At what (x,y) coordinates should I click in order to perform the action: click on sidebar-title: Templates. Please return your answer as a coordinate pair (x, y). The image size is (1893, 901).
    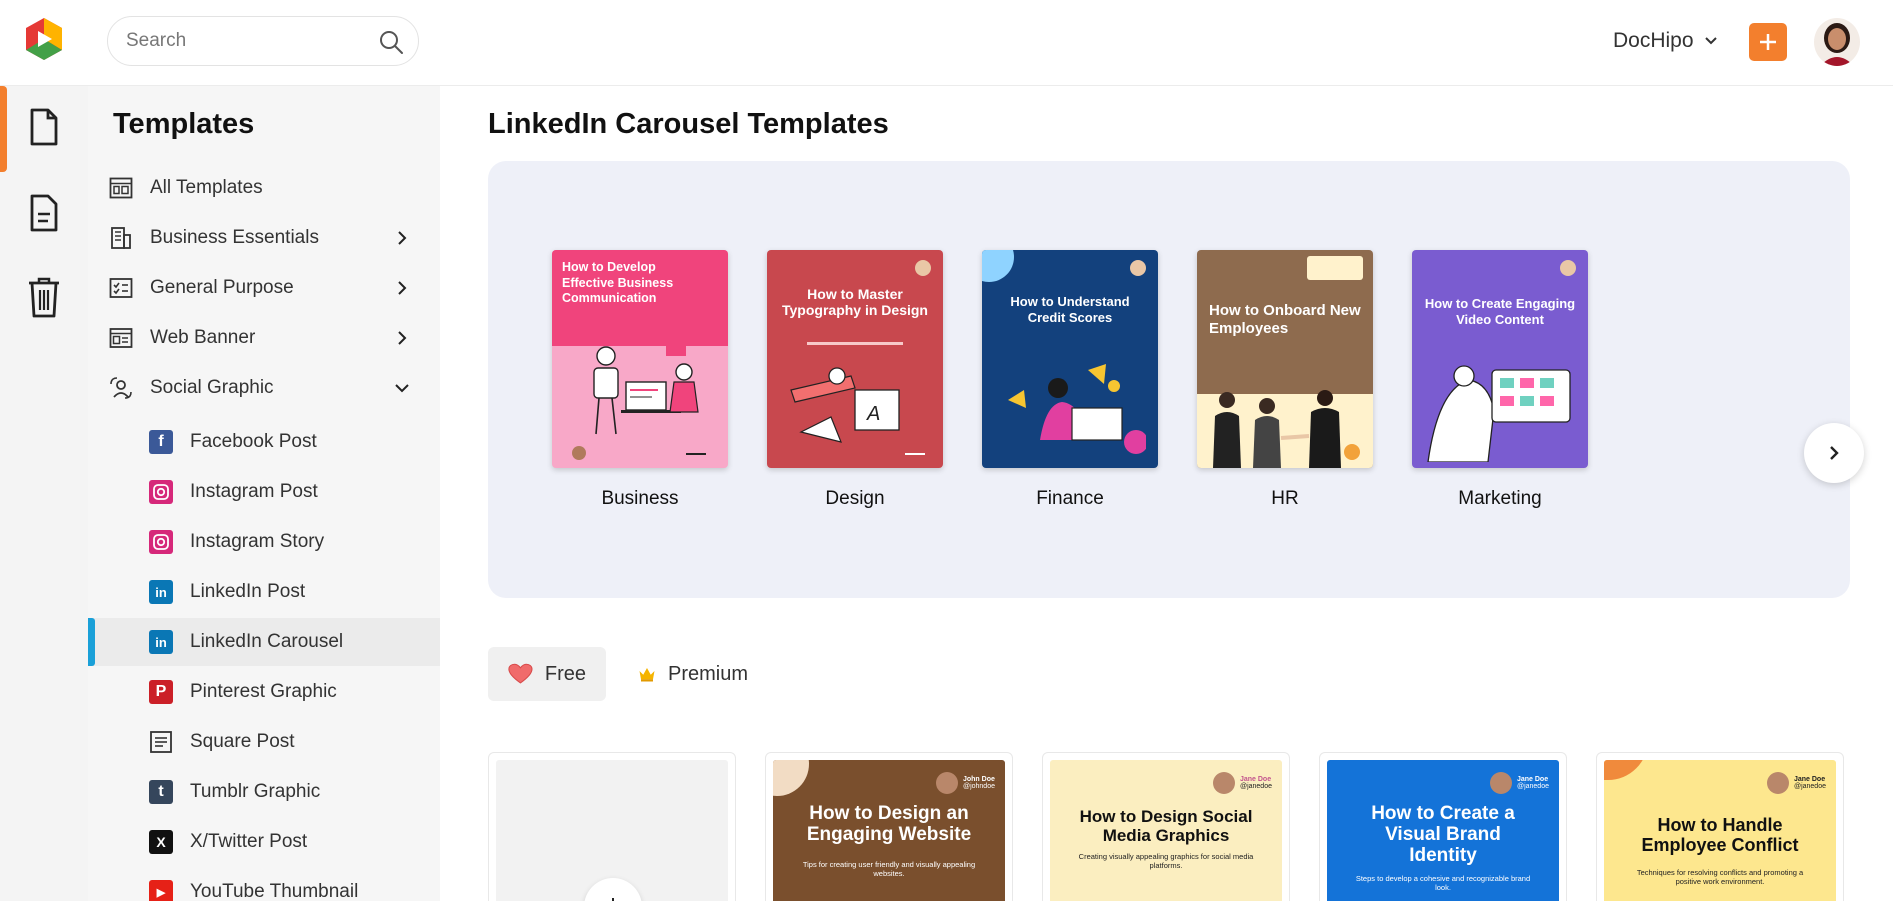
    Looking at the image, I should click on (184, 124).